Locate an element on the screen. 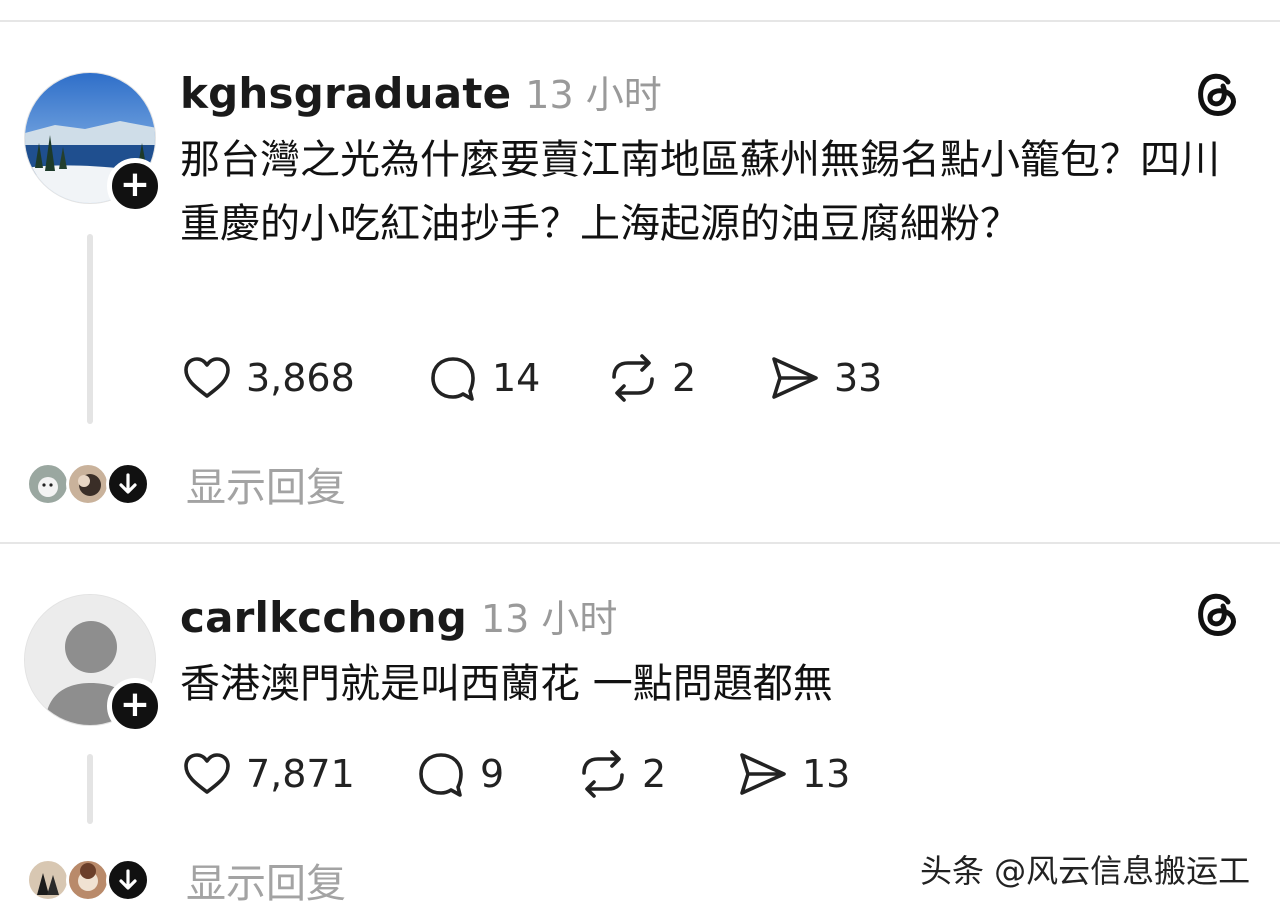  like-button: 7,871 is located at coordinates (267, 774).